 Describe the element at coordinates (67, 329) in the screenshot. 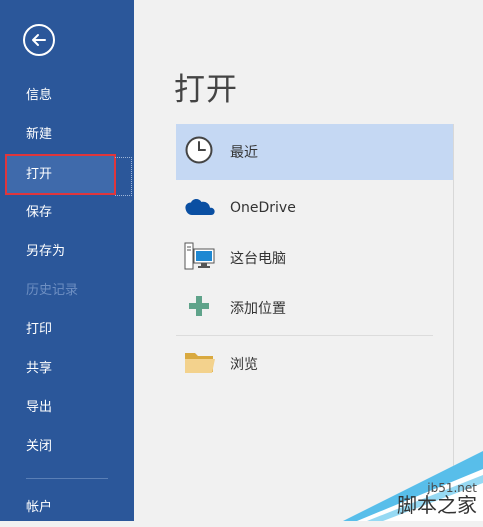

I see `sidebar-item-print: 打印` at that location.